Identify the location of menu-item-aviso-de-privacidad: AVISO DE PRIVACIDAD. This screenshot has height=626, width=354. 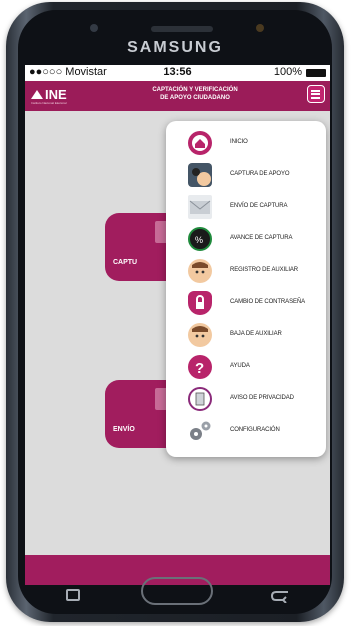
(246, 399).